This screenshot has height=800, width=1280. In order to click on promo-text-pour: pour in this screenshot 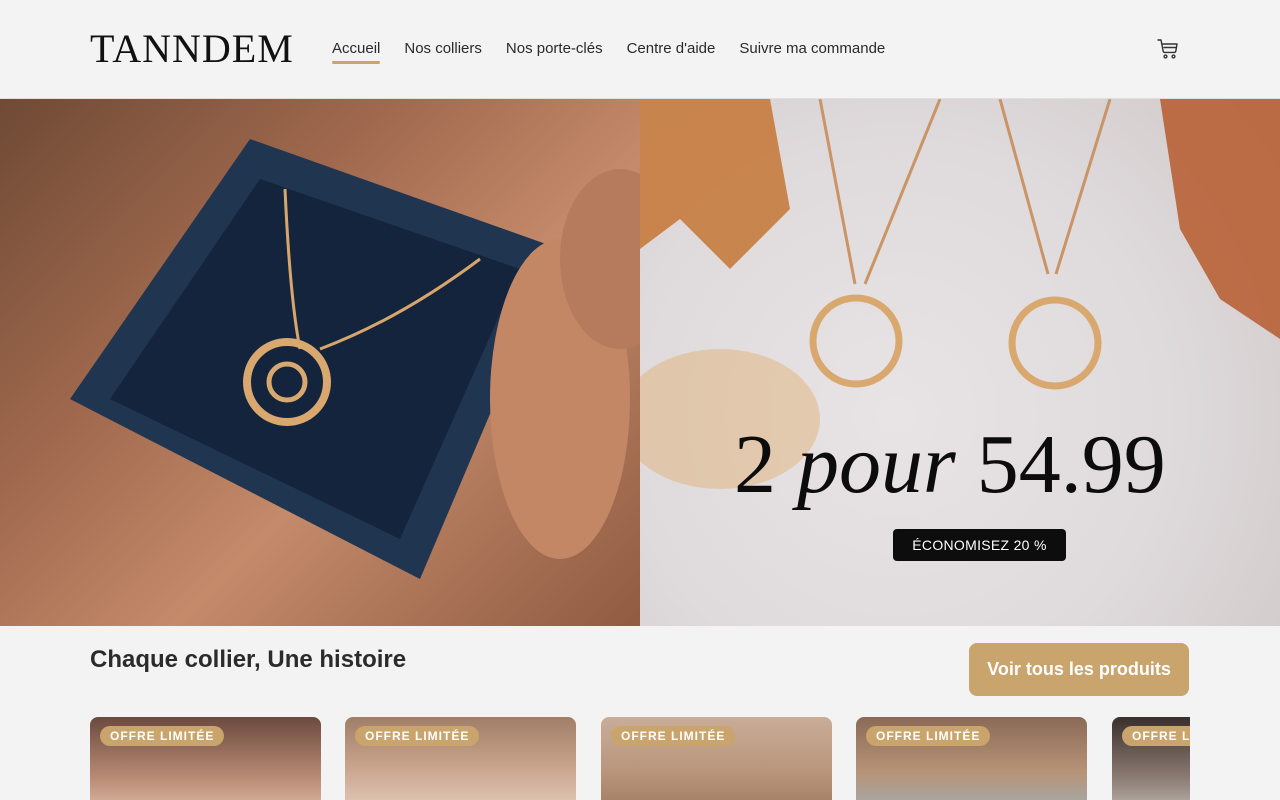, I will do `click(876, 464)`.